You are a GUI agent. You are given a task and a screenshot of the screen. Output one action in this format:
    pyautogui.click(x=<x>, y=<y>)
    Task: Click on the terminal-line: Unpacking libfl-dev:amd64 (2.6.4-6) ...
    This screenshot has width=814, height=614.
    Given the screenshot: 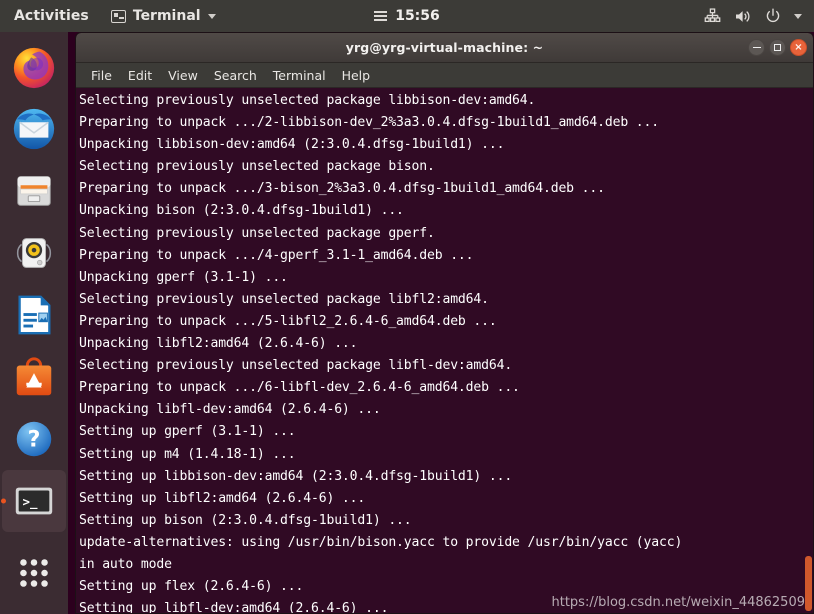 What is the action you would take?
    pyautogui.click(x=230, y=410)
    